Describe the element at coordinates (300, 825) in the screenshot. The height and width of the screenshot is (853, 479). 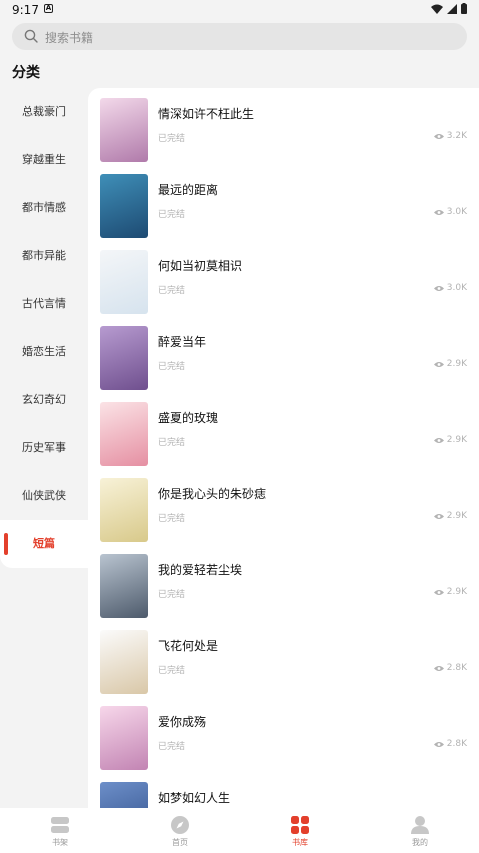
I see `grid-icon` at that location.